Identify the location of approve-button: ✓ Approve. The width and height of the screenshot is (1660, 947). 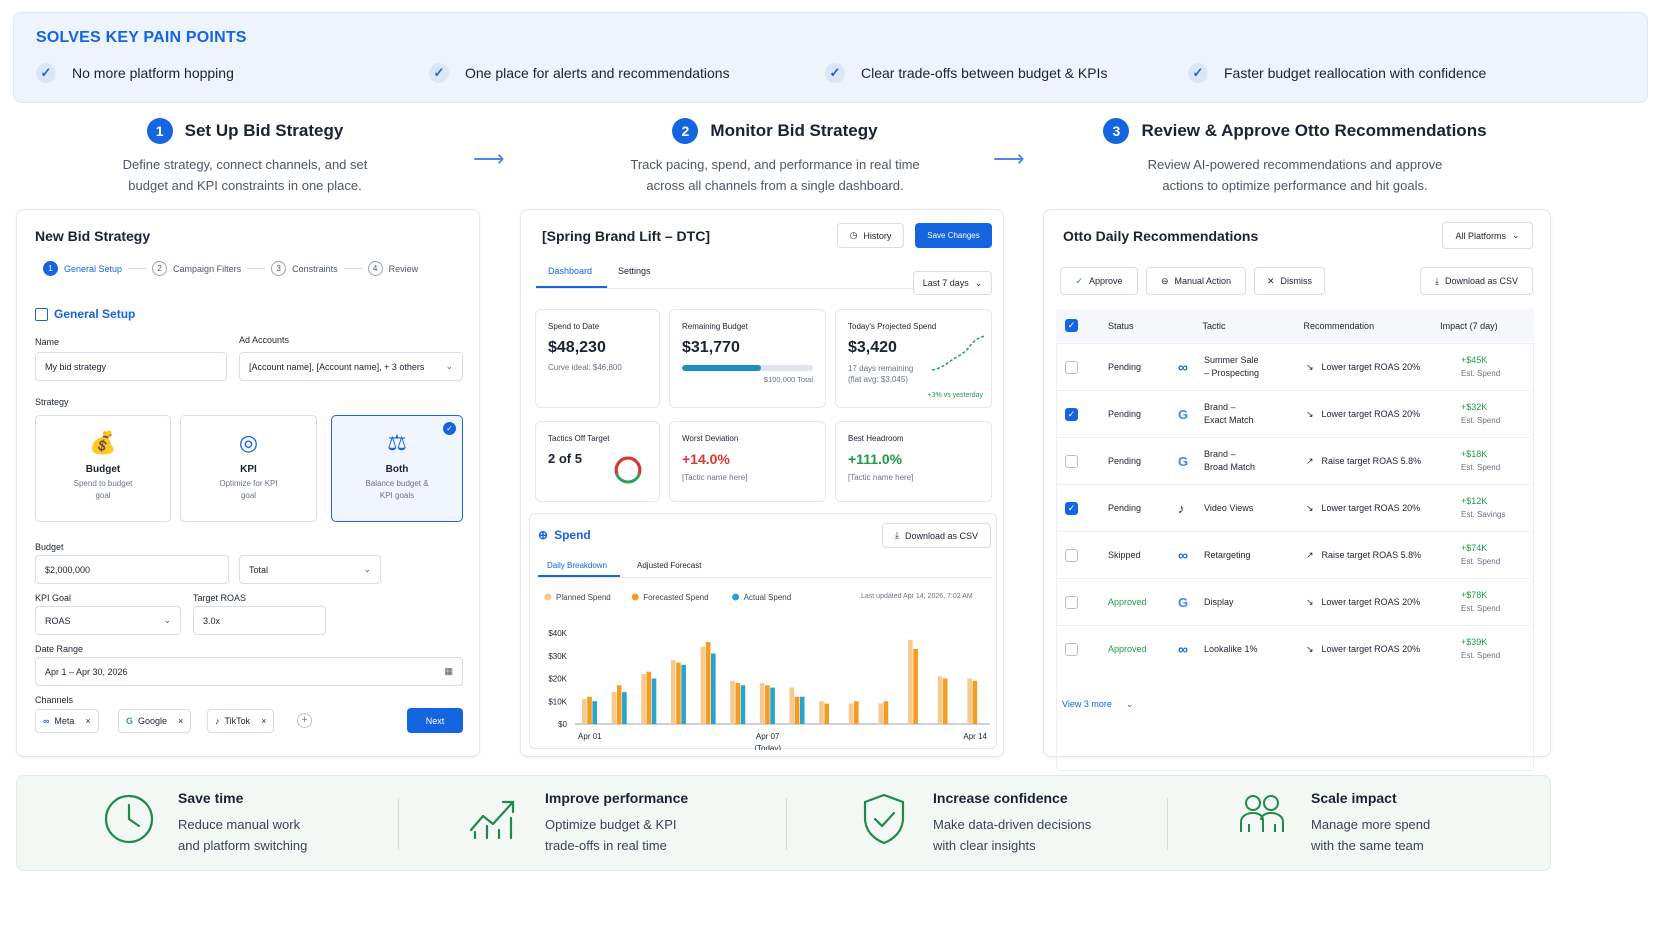
(1099, 281).